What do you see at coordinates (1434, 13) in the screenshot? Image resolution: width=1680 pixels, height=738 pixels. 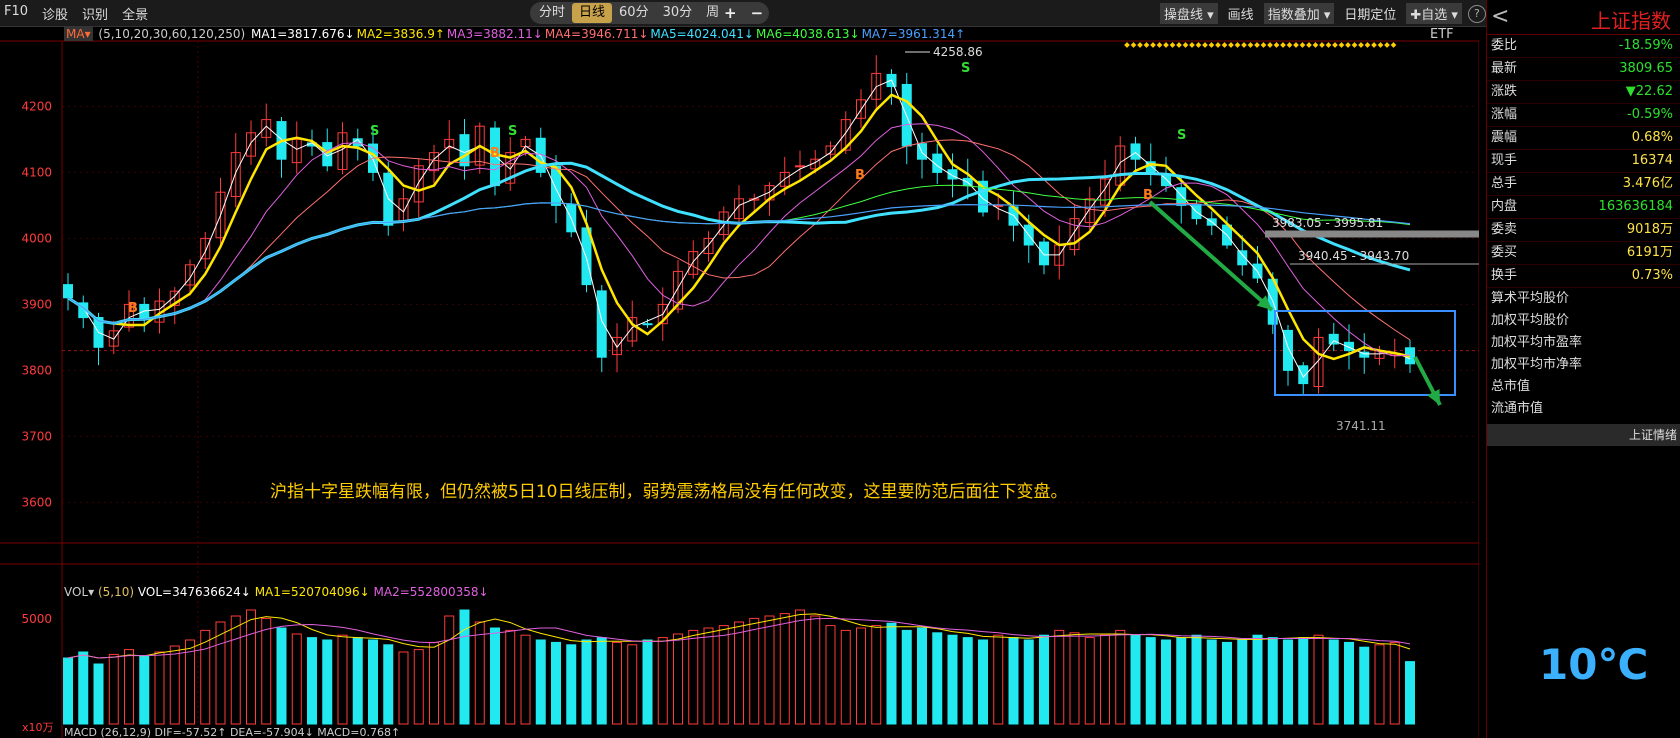 I see `watchlist-menu: ✚自选 ▾` at bounding box center [1434, 13].